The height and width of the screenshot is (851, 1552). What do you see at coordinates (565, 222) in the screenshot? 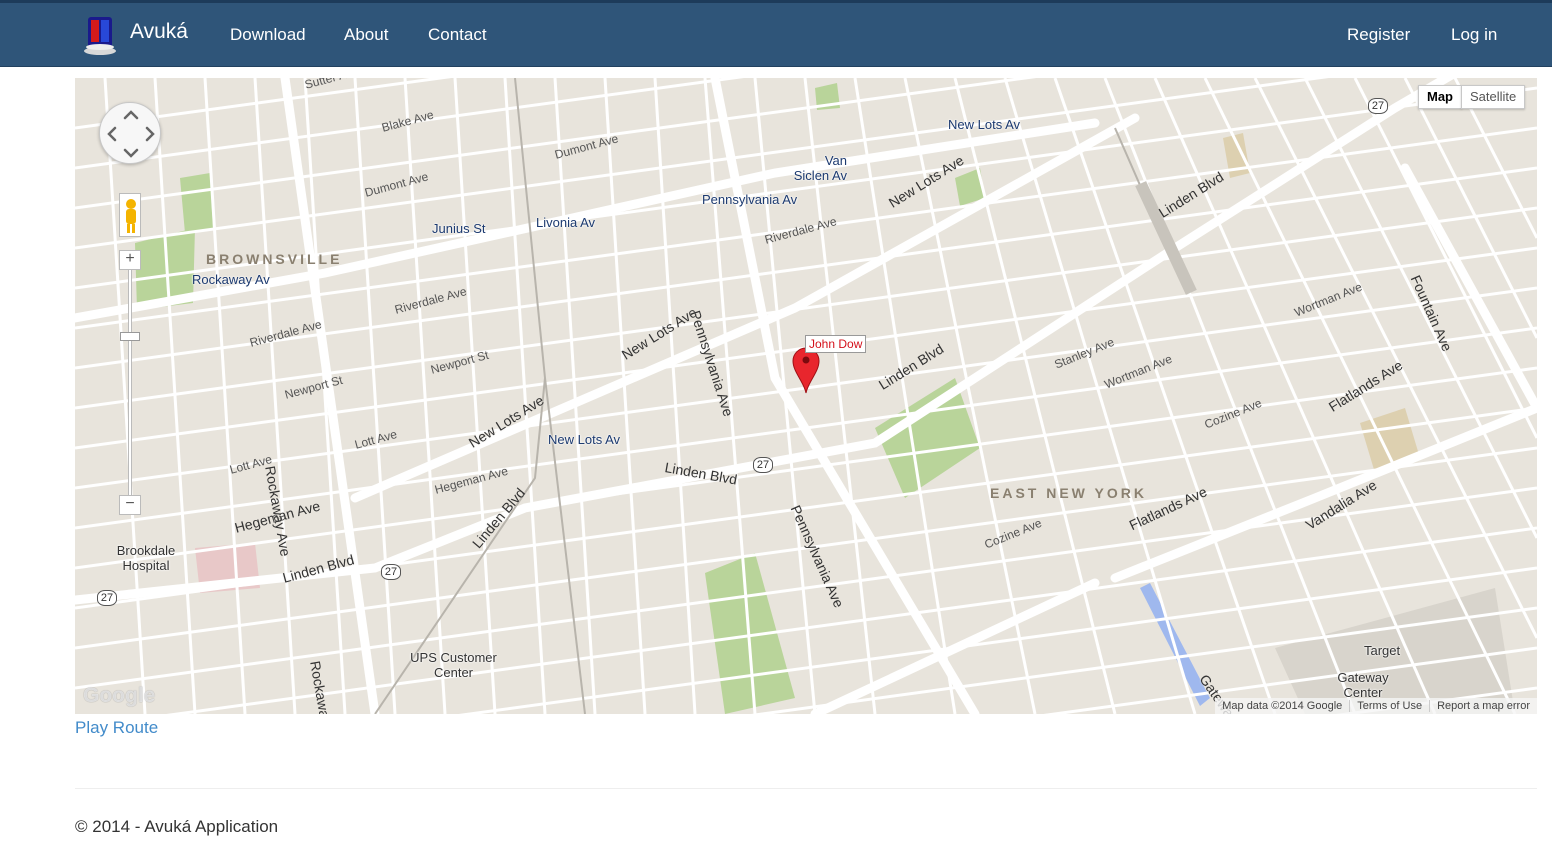
I see `station-livonia-av: Livonia Av` at bounding box center [565, 222].